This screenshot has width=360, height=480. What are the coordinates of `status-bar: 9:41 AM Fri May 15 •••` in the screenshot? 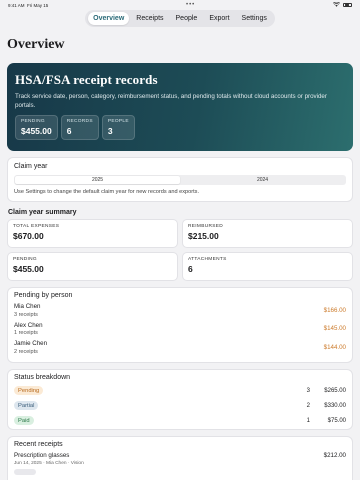 It's located at (180, 5).